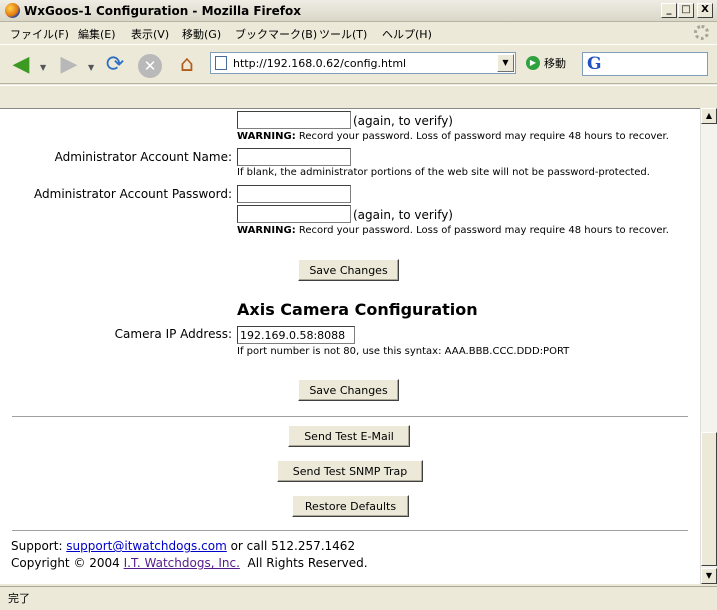 The height and width of the screenshot is (610, 717). Describe the element at coordinates (357, 309) in the screenshot. I see `camera-heading: Axis Camera Configuration` at that location.